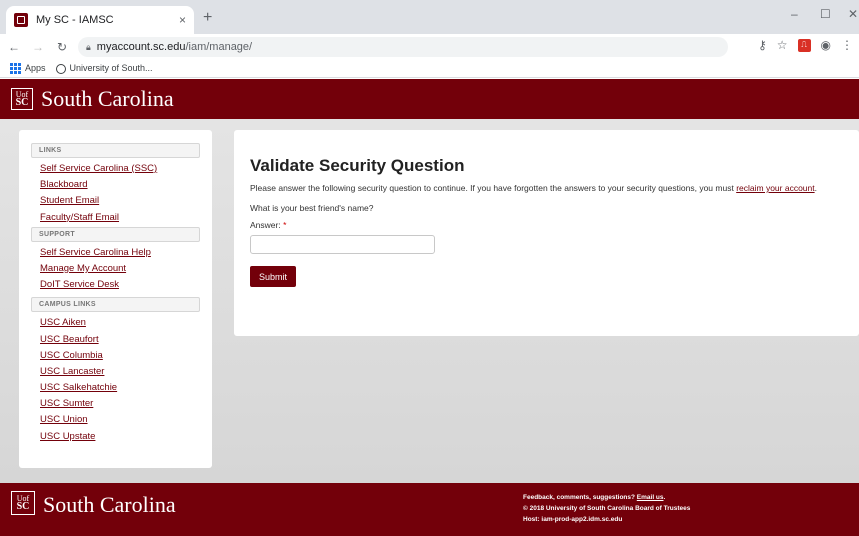  Describe the element at coordinates (285, 225) in the screenshot. I see `required-mark: *` at that location.